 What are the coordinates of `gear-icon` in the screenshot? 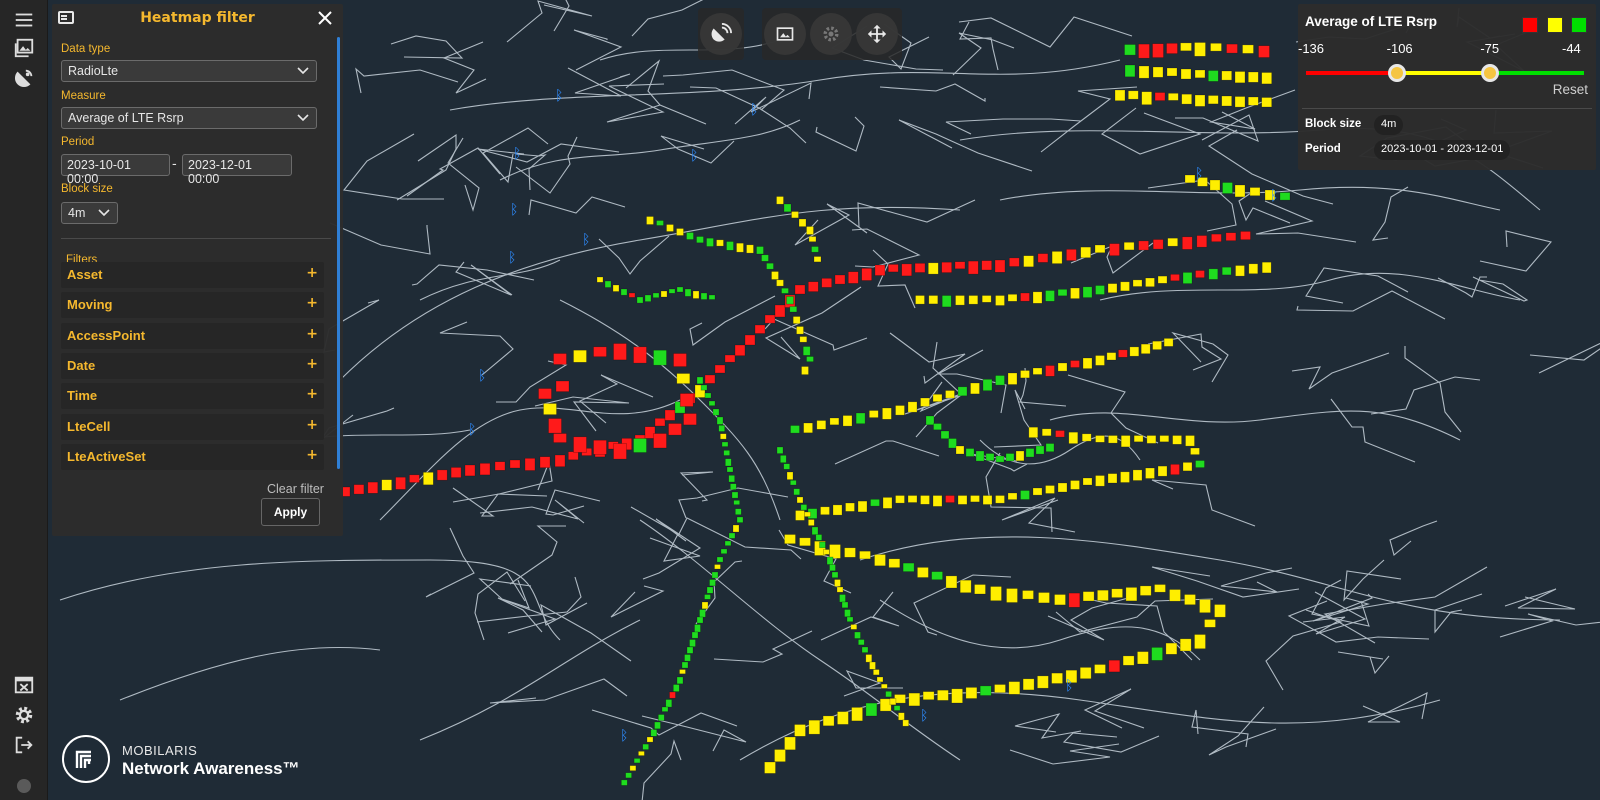 It's located at (24, 715).